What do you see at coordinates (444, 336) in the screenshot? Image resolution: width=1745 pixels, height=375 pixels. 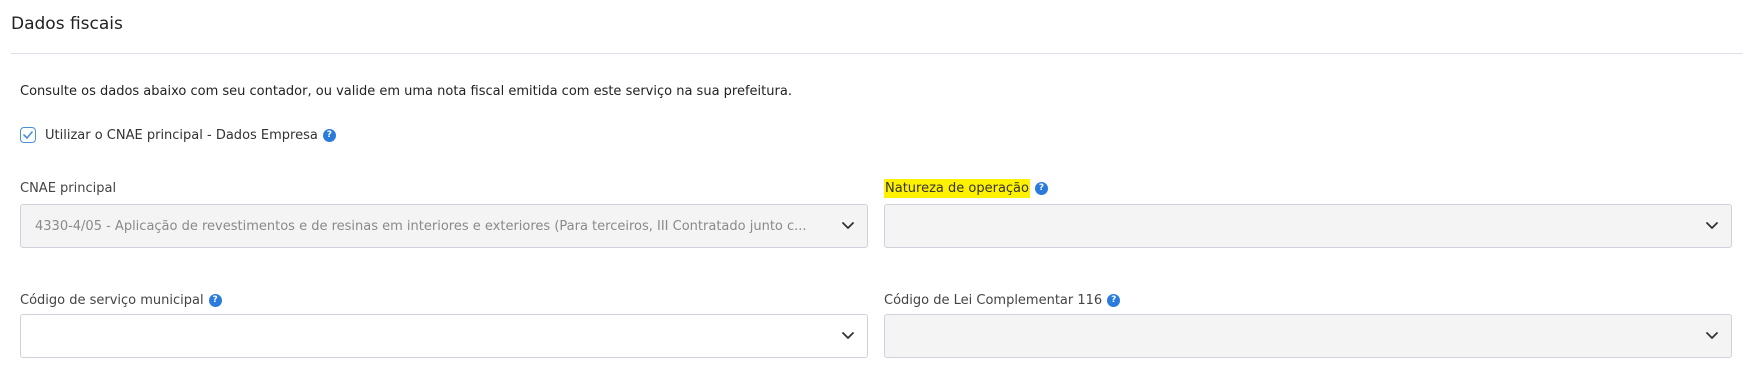 I see `codigo-servico-municipal-select` at bounding box center [444, 336].